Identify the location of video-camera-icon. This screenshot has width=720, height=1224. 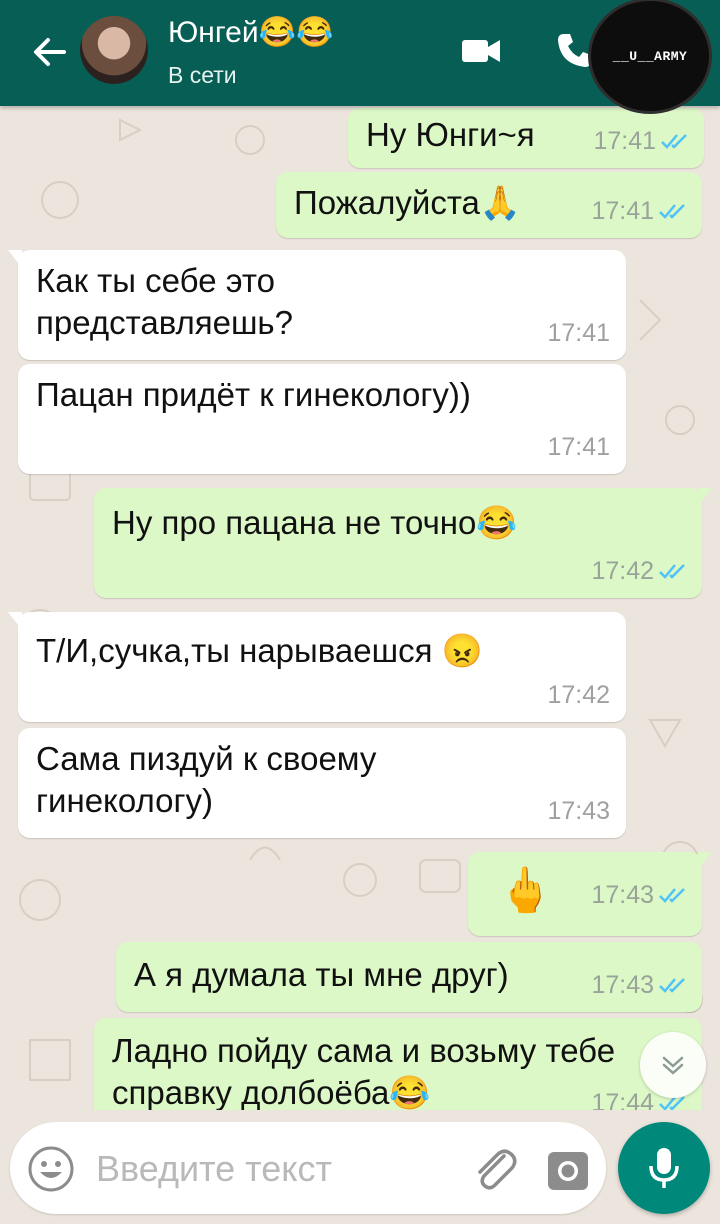
(481, 51).